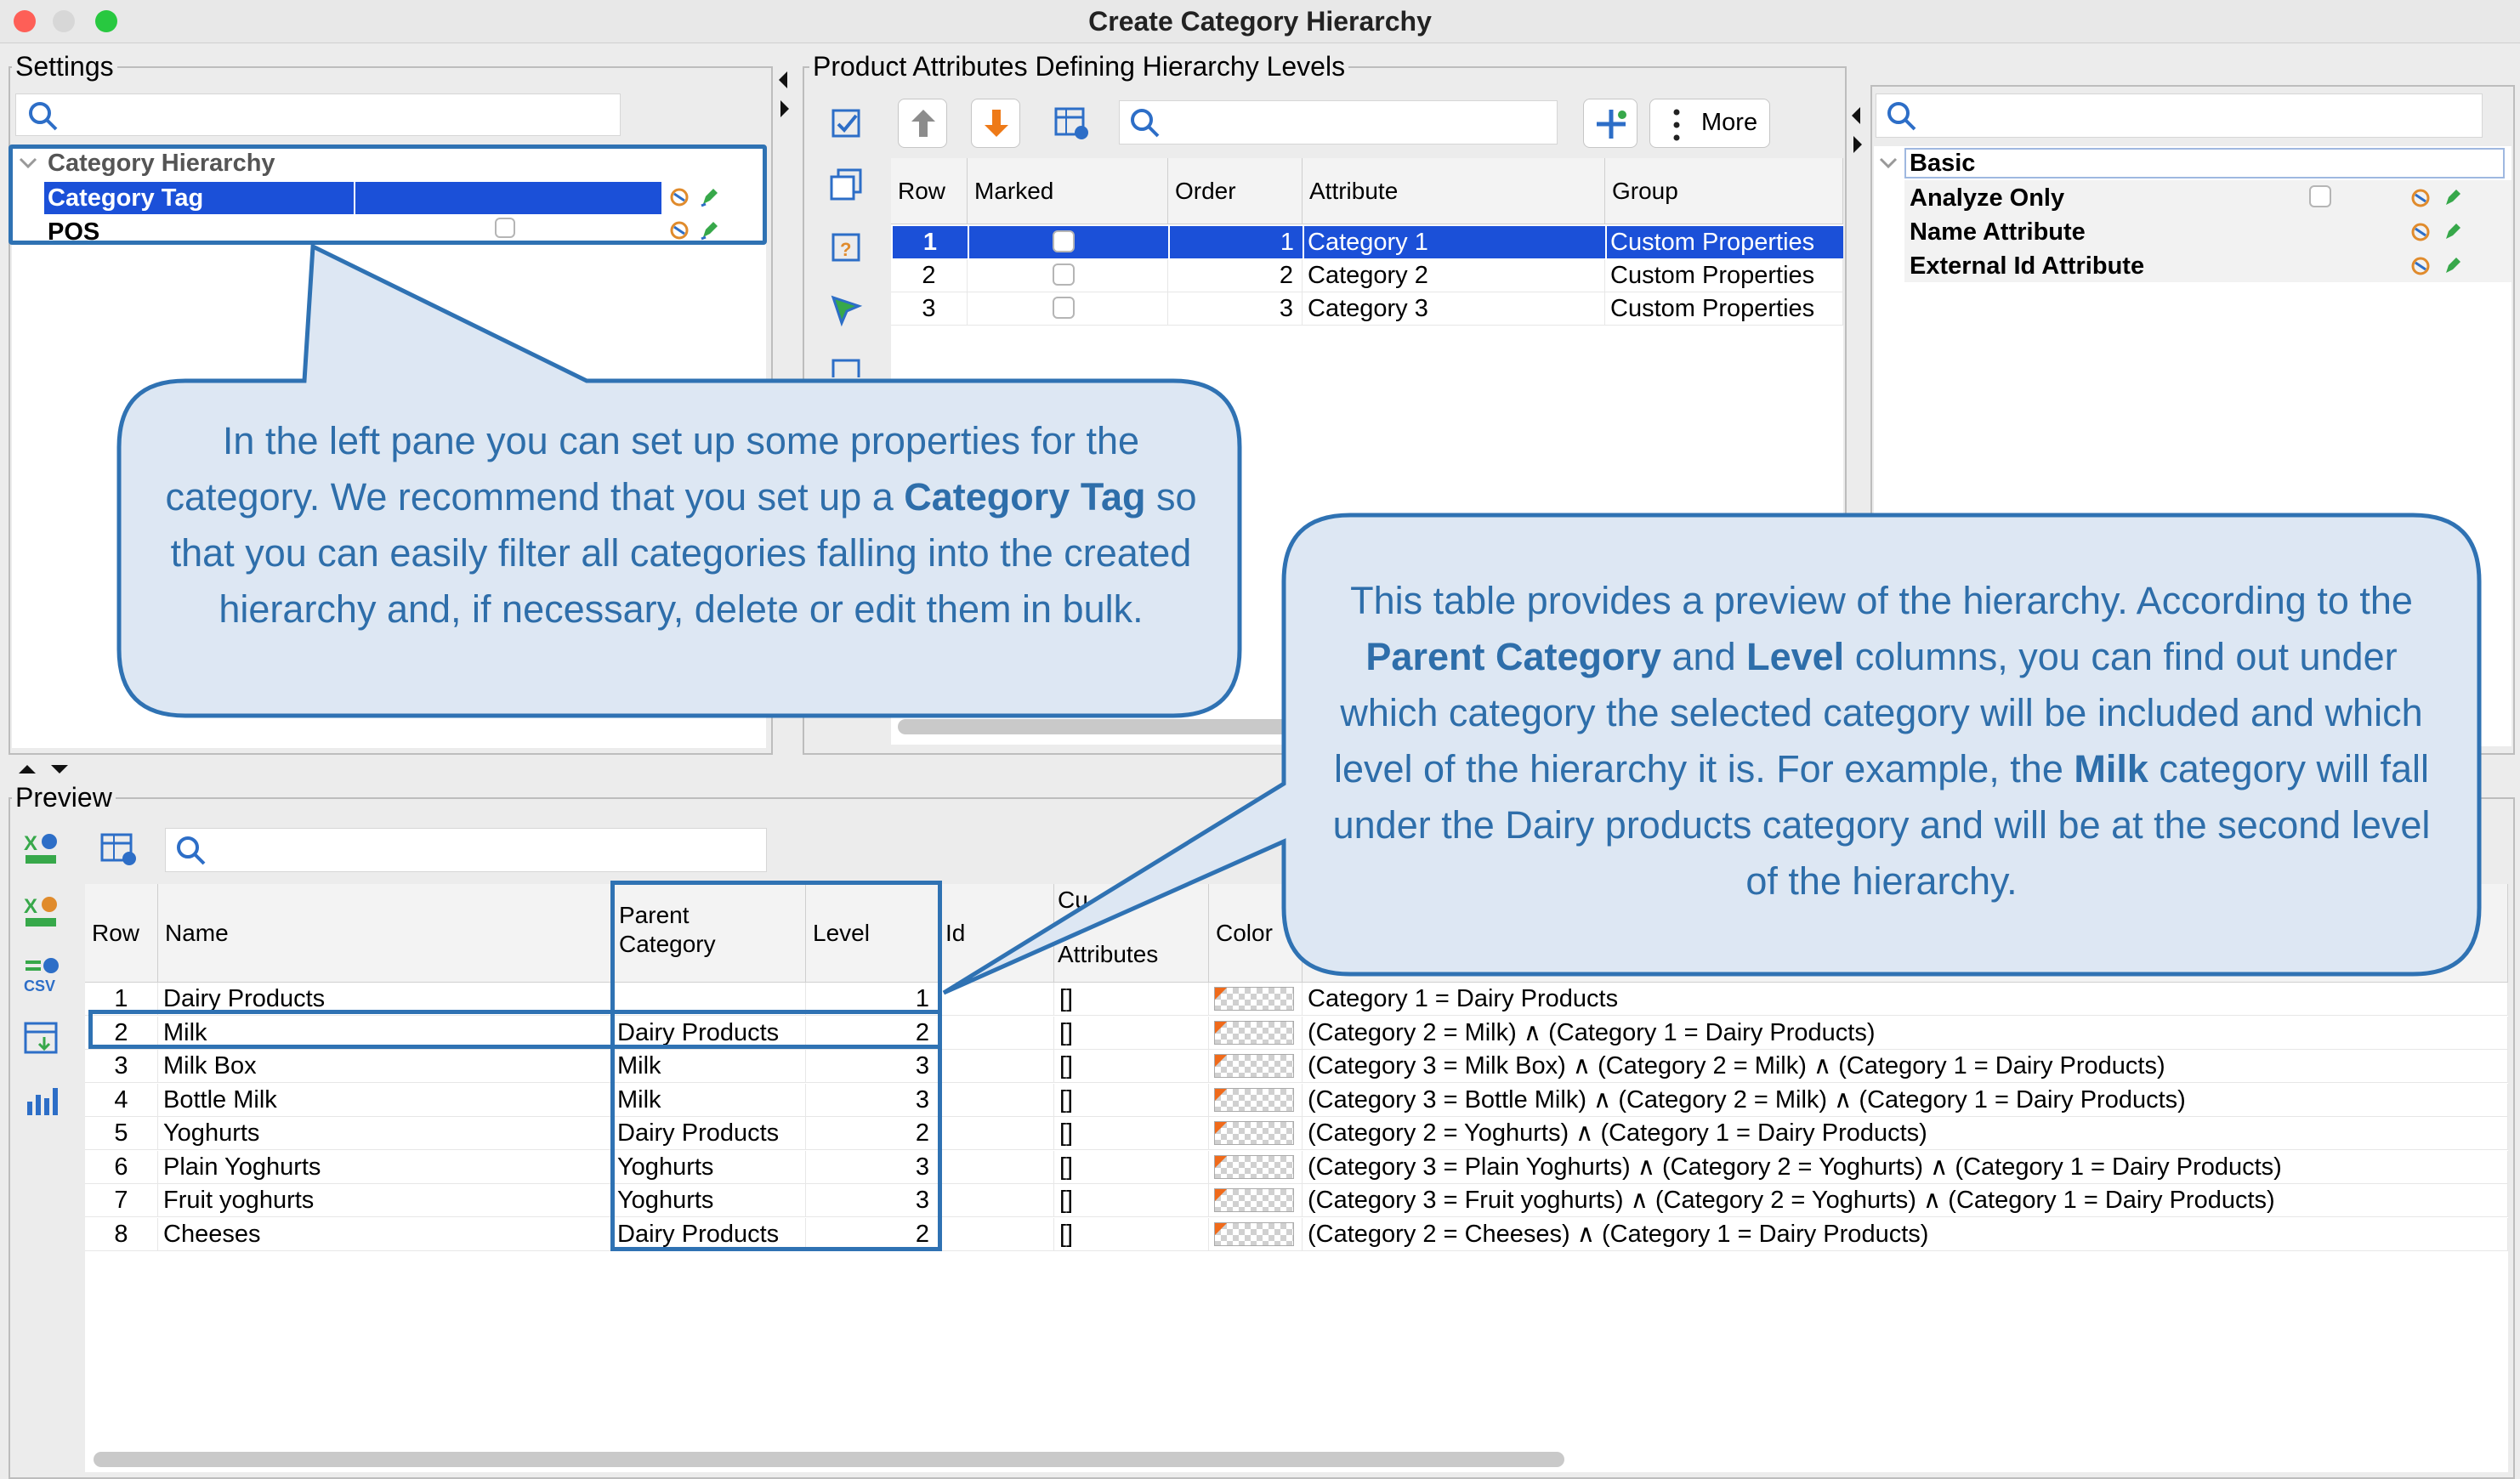 This screenshot has height=1479, width=2520. I want to click on left-callout-bold: Category Tag, so click(1025, 496).